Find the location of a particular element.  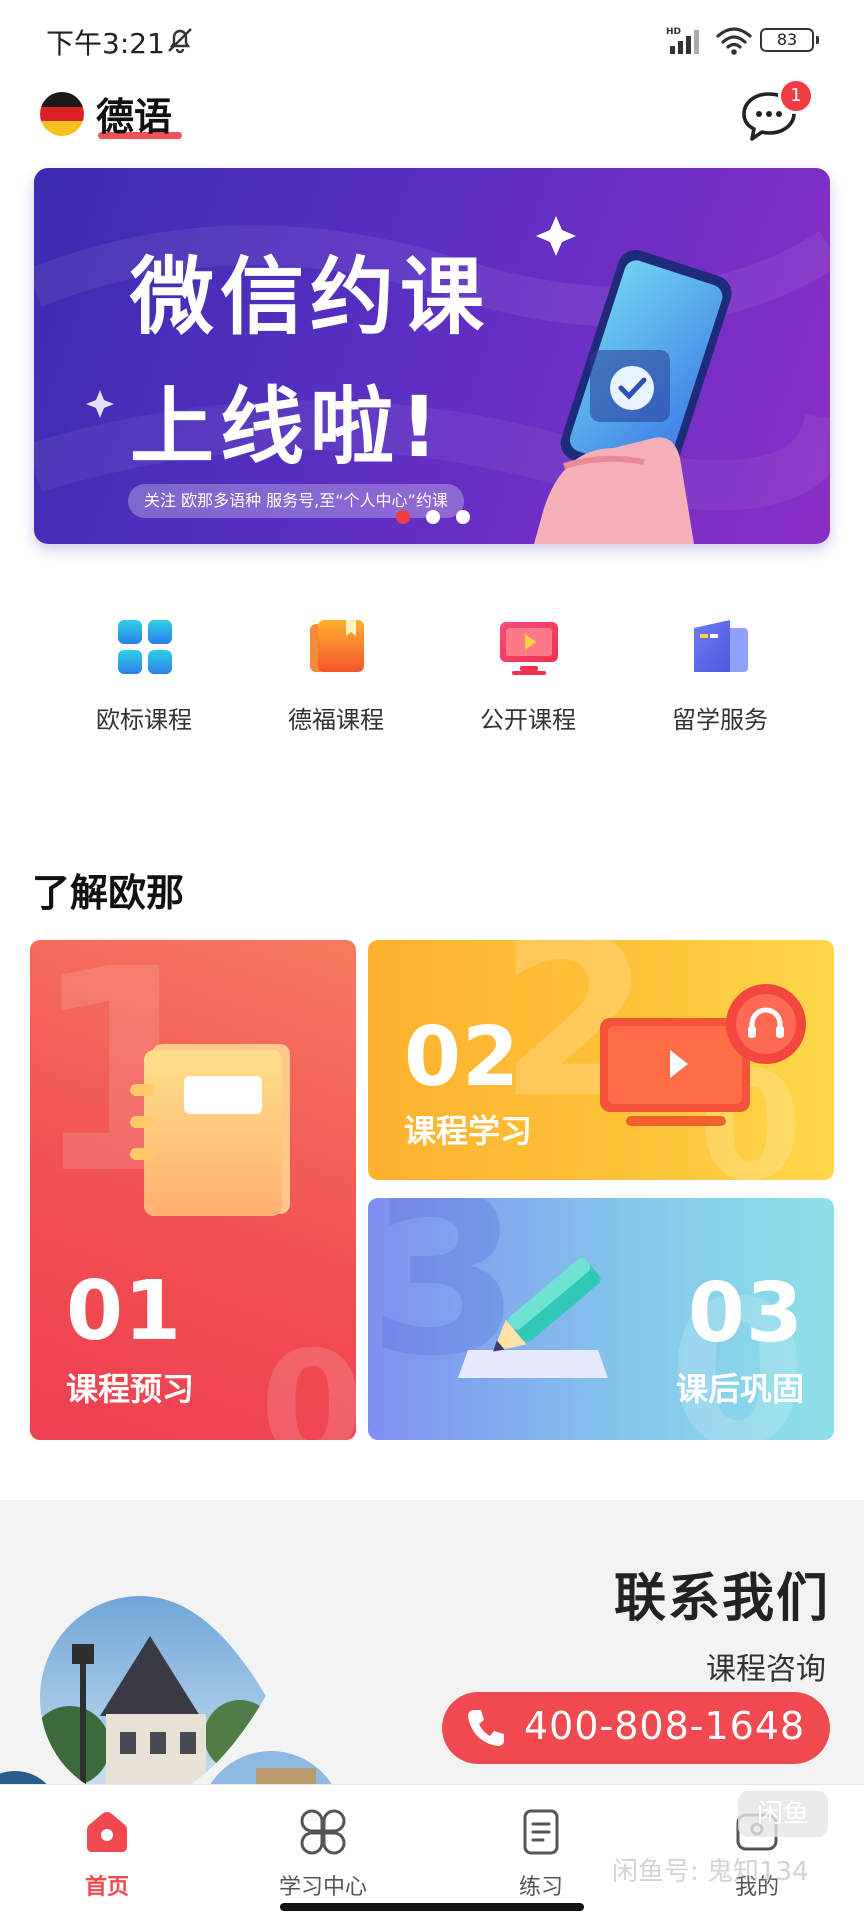

documents-icon is located at coordinates (721, 646).